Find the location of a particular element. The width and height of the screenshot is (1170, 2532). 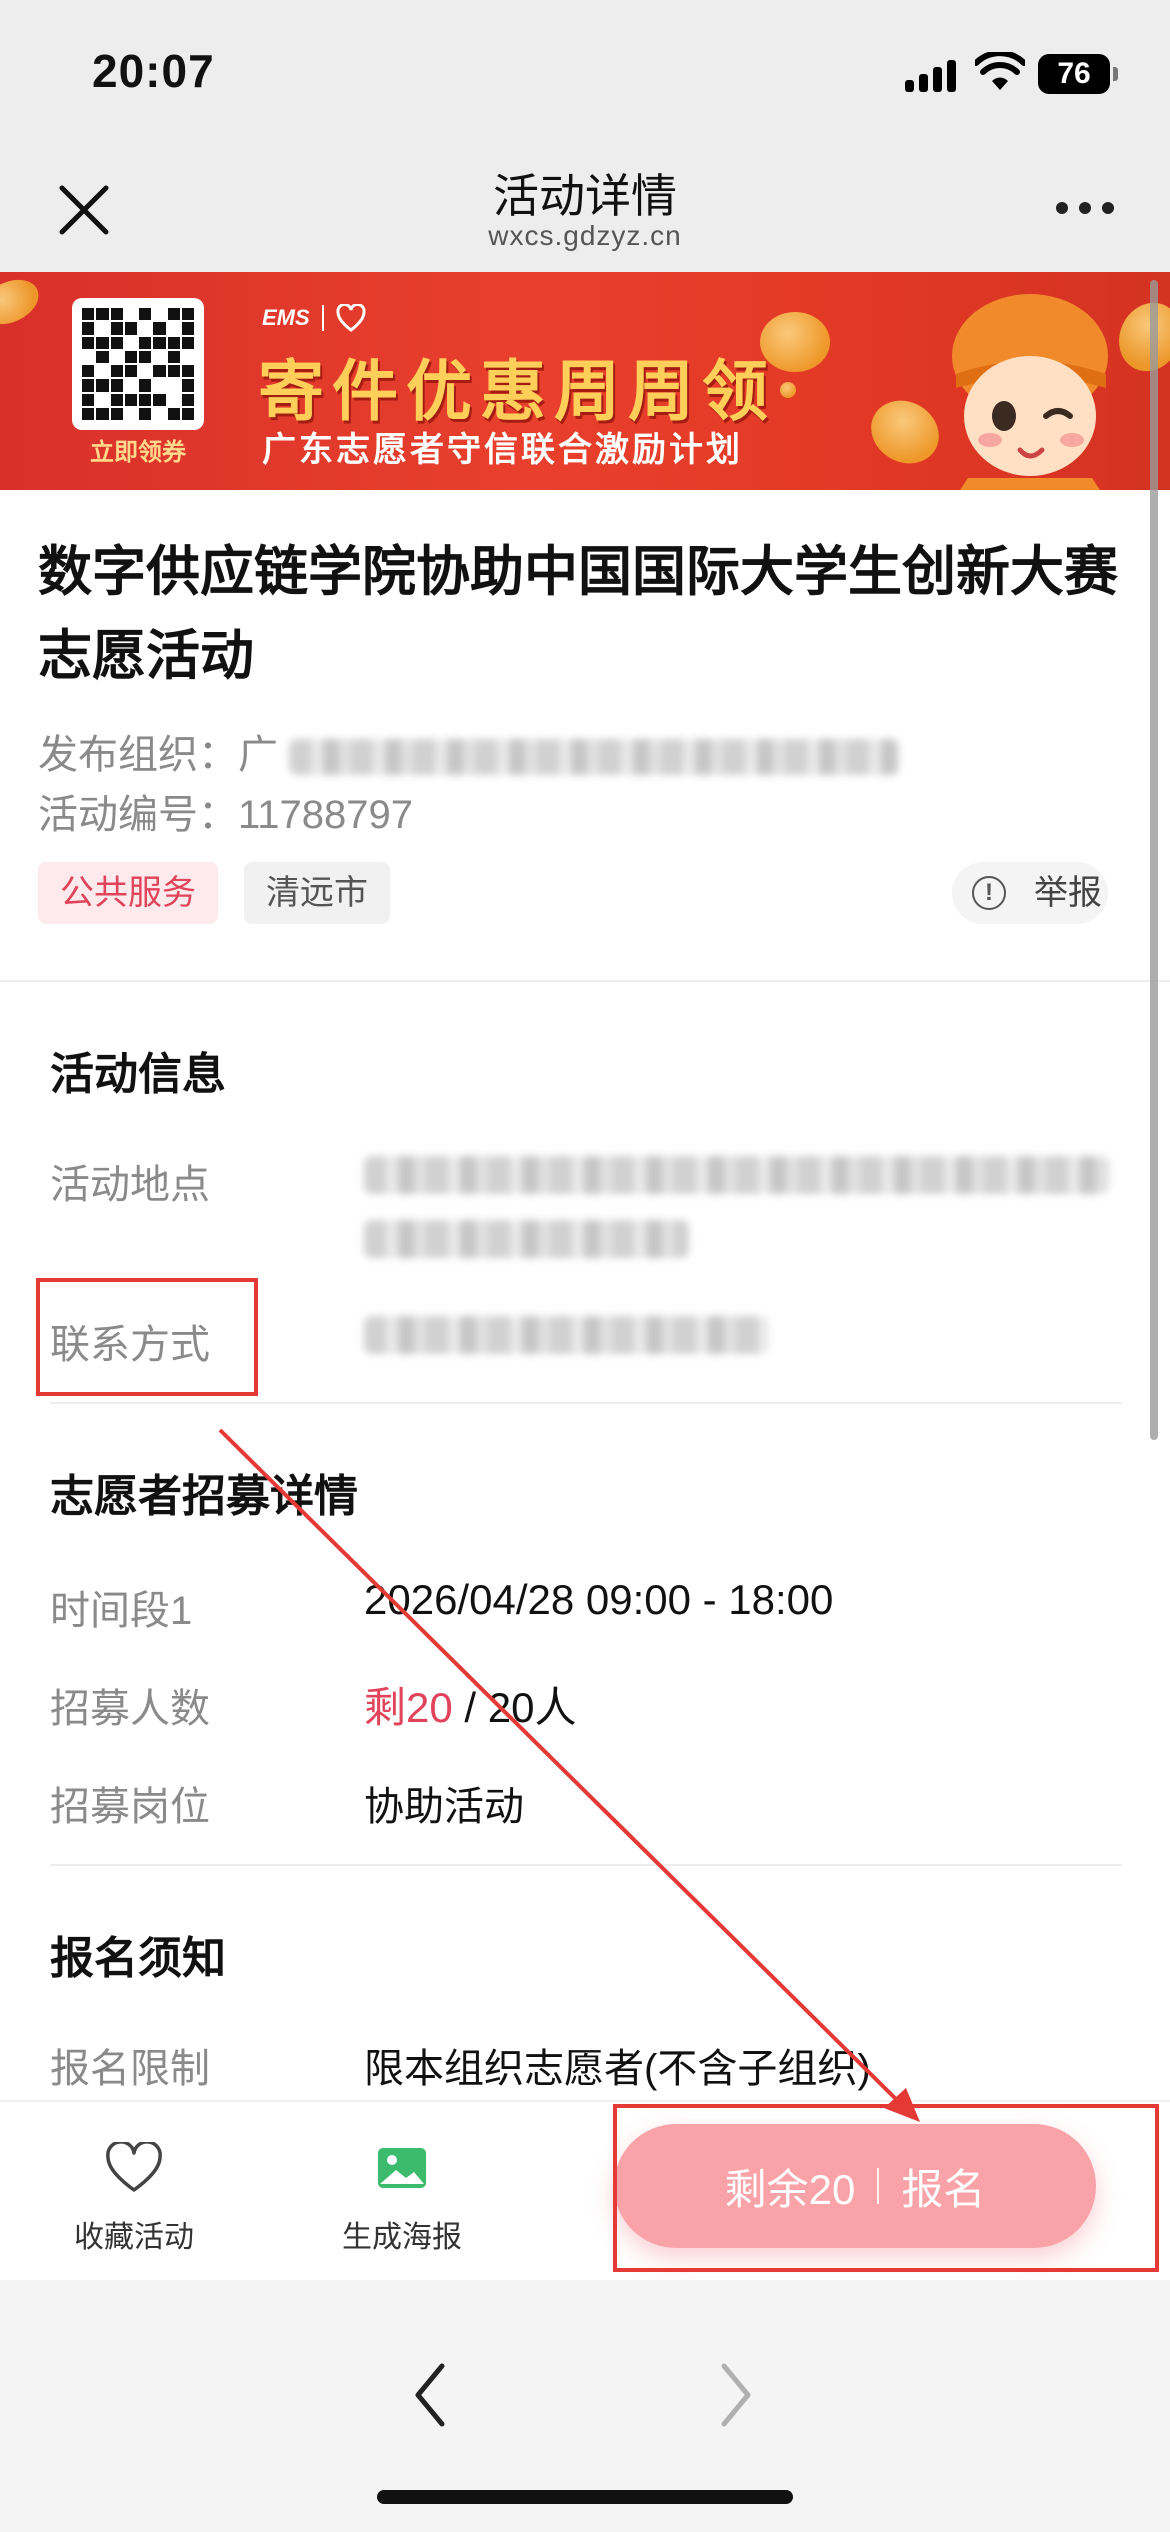

signup-limit-value: 限本组织志愿者(不含子组织) is located at coordinates (617, 2069).